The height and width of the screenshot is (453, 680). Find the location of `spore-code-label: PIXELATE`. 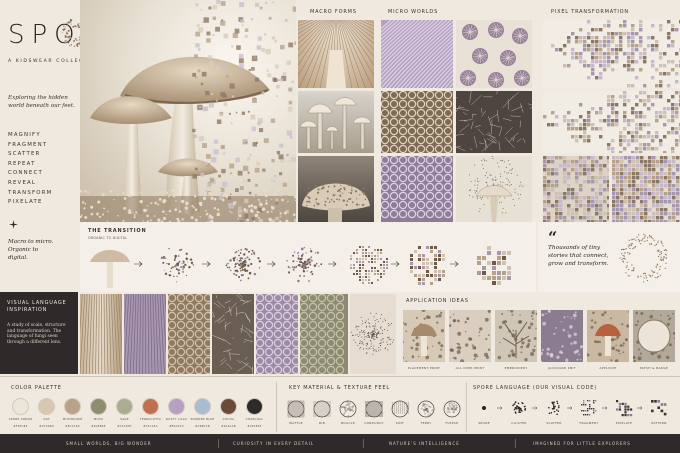

spore-code-label: PIXELATE is located at coordinates (624, 423).